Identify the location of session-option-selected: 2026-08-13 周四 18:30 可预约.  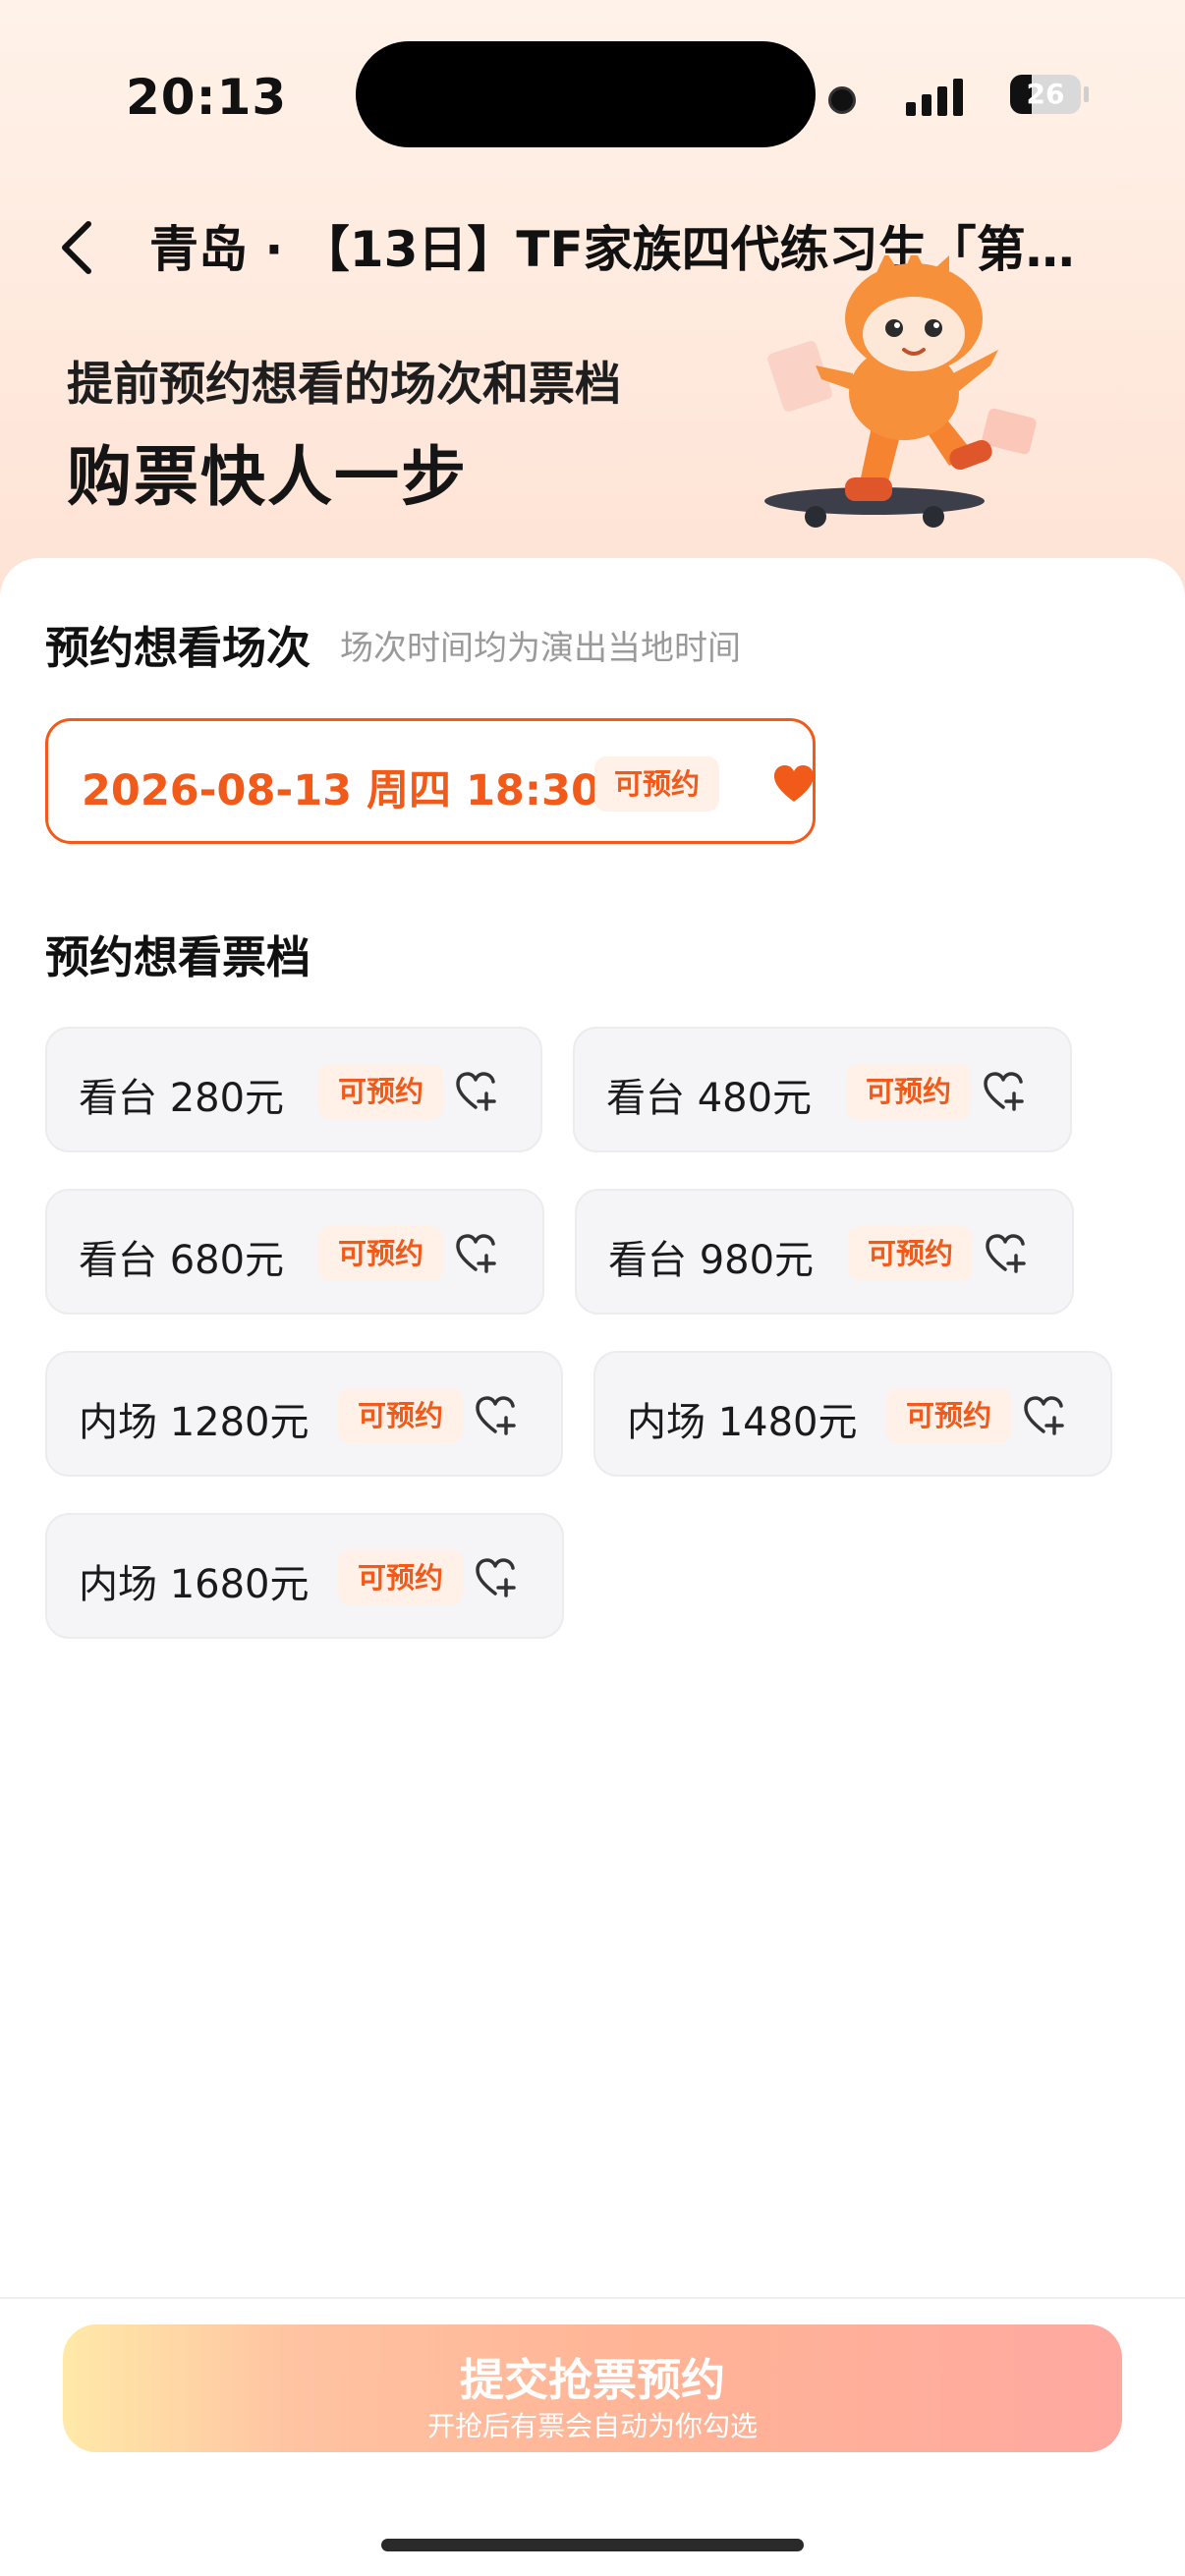
(431, 781).